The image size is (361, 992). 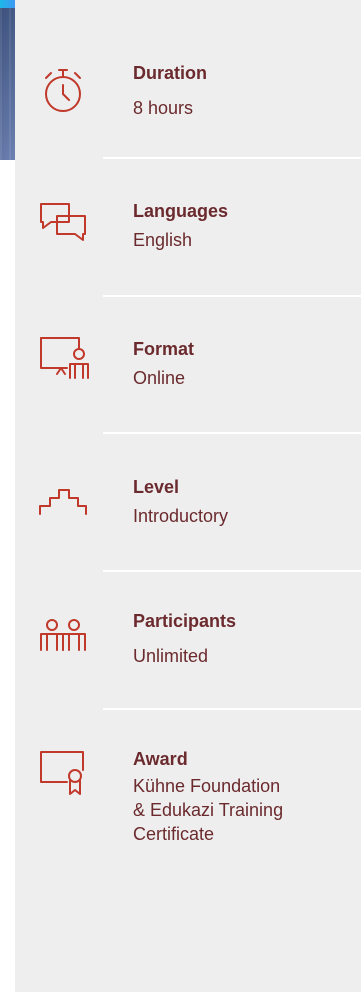 I want to click on presentation-screen-icon, so click(x=63, y=360).